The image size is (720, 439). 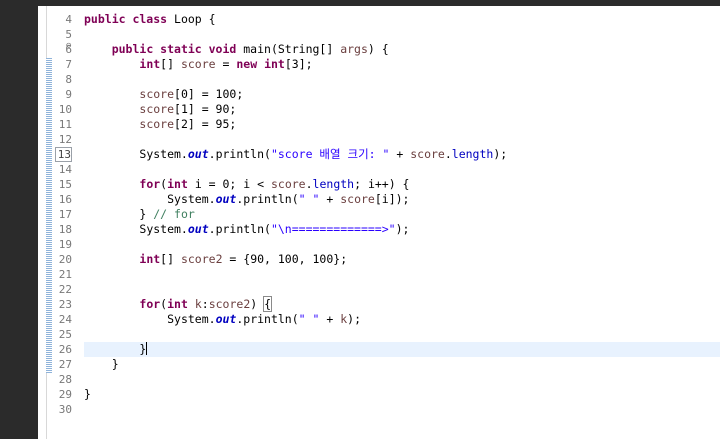 What do you see at coordinates (243, 259) in the screenshot?
I see `code-line: int[] score2 = {90, 100, 100};` at bounding box center [243, 259].